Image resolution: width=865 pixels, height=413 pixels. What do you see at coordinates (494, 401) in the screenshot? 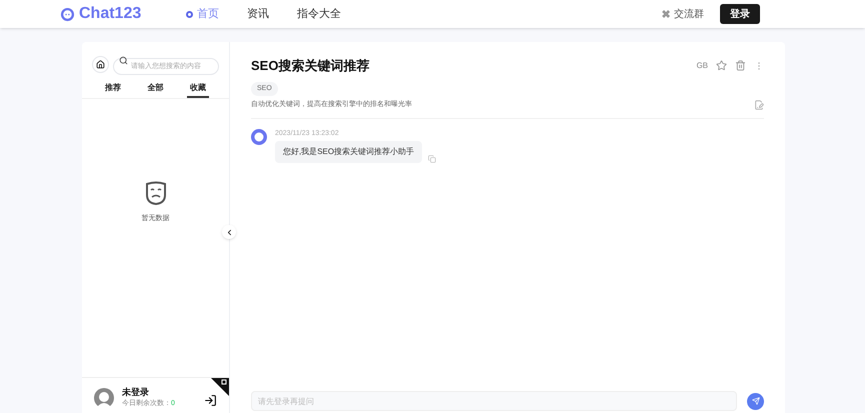
I see `question-input: 请先登录再提问` at bounding box center [494, 401].